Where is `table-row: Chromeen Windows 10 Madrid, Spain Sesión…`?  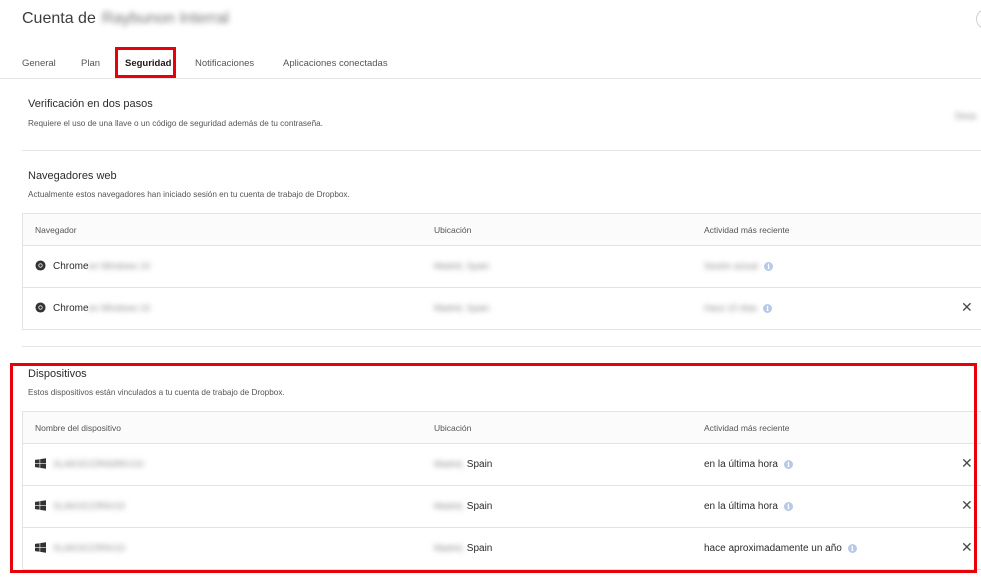 table-row: Chromeen Windows 10 Madrid, Spain Sesión… is located at coordinates (502, 267).